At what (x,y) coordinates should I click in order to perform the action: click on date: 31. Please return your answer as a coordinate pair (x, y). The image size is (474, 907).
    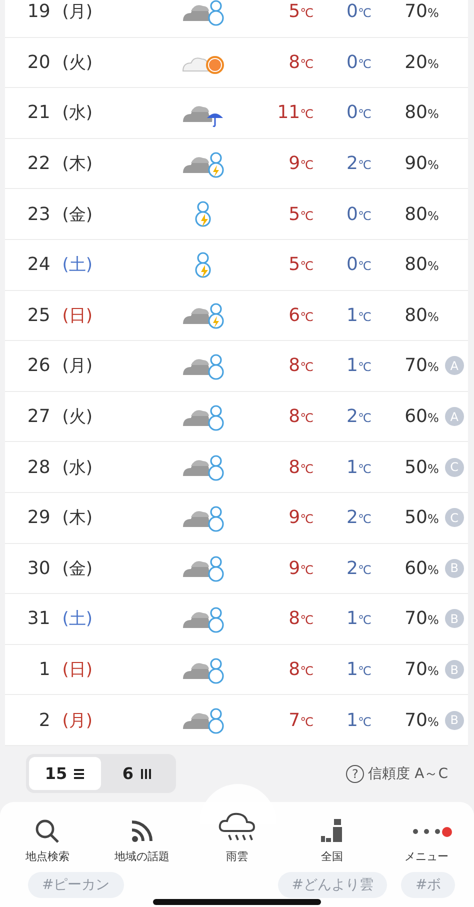
    Looking at the image, I should click on (38, 619).